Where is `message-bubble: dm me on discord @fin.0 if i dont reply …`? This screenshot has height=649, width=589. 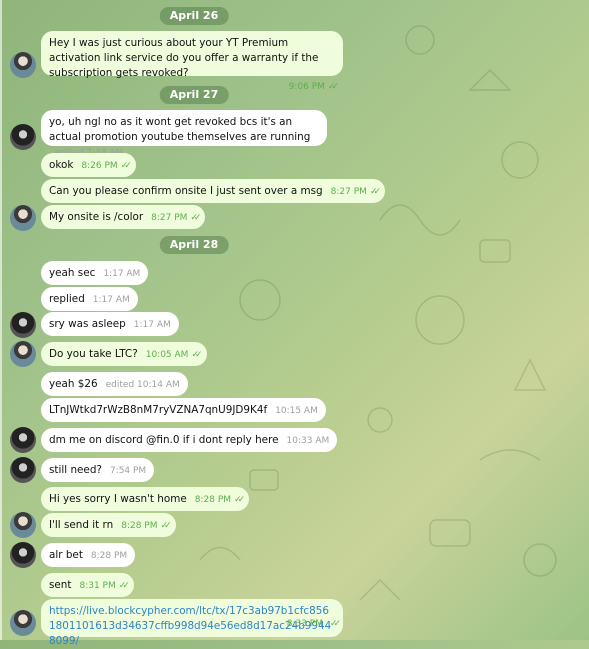 message-bubble: dm me on discord @fin.0 if i dont reply … is located at coordinates (189, 440).